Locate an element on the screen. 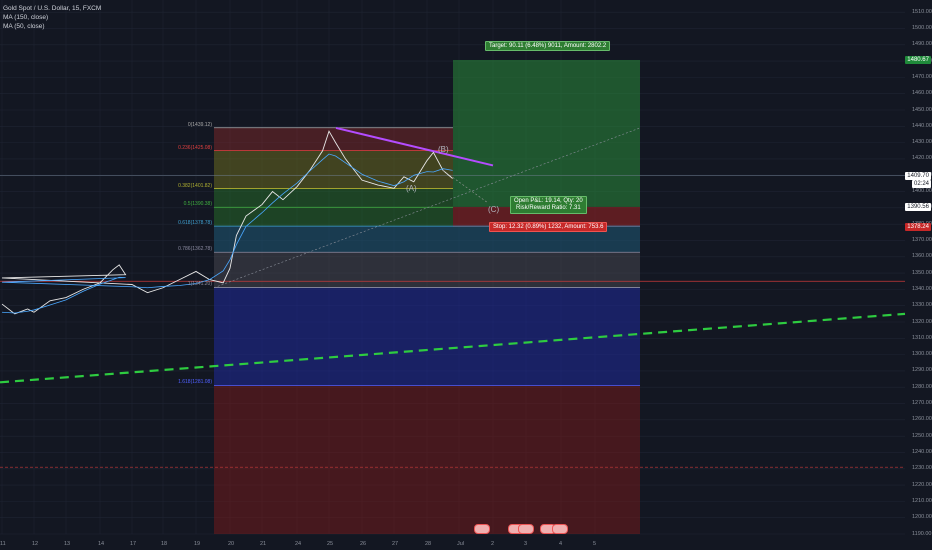  price-tick-label: 1320.00 is located at coordinates (922, 321).